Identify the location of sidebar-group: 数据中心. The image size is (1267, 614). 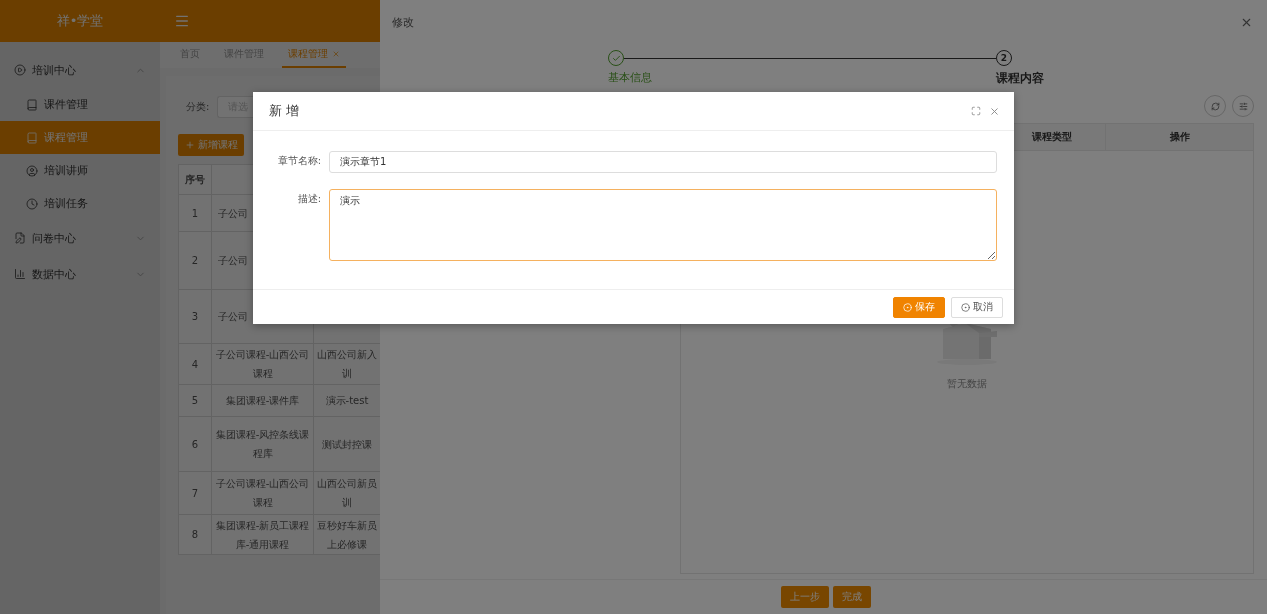
(80, 274).